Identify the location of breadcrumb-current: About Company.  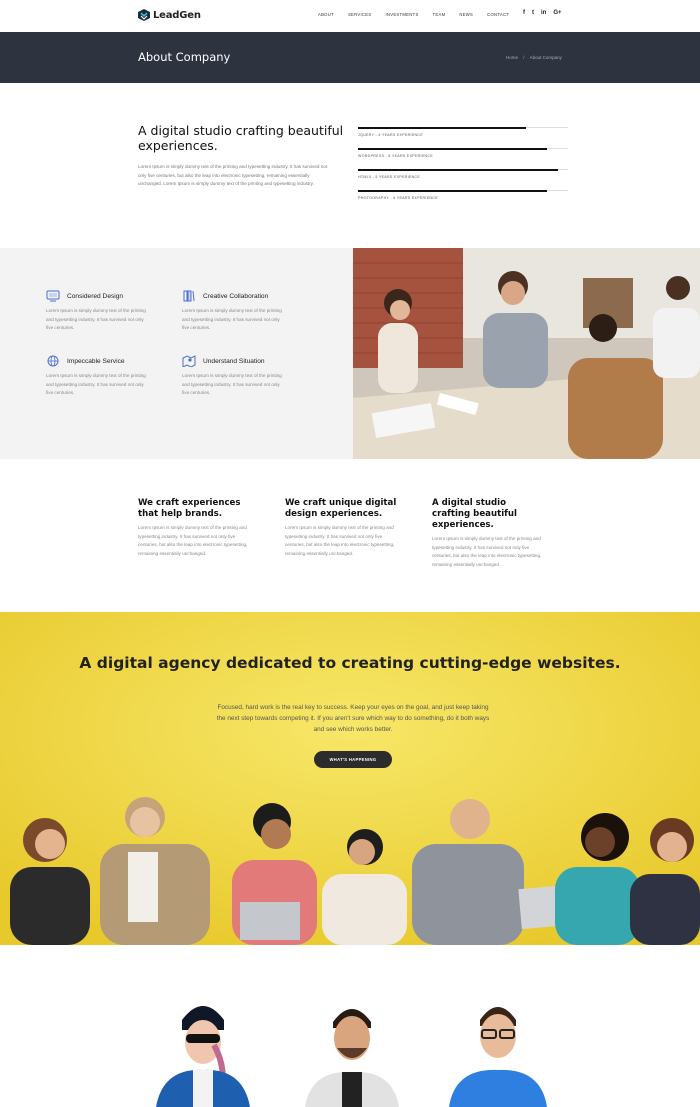
(545, 57).